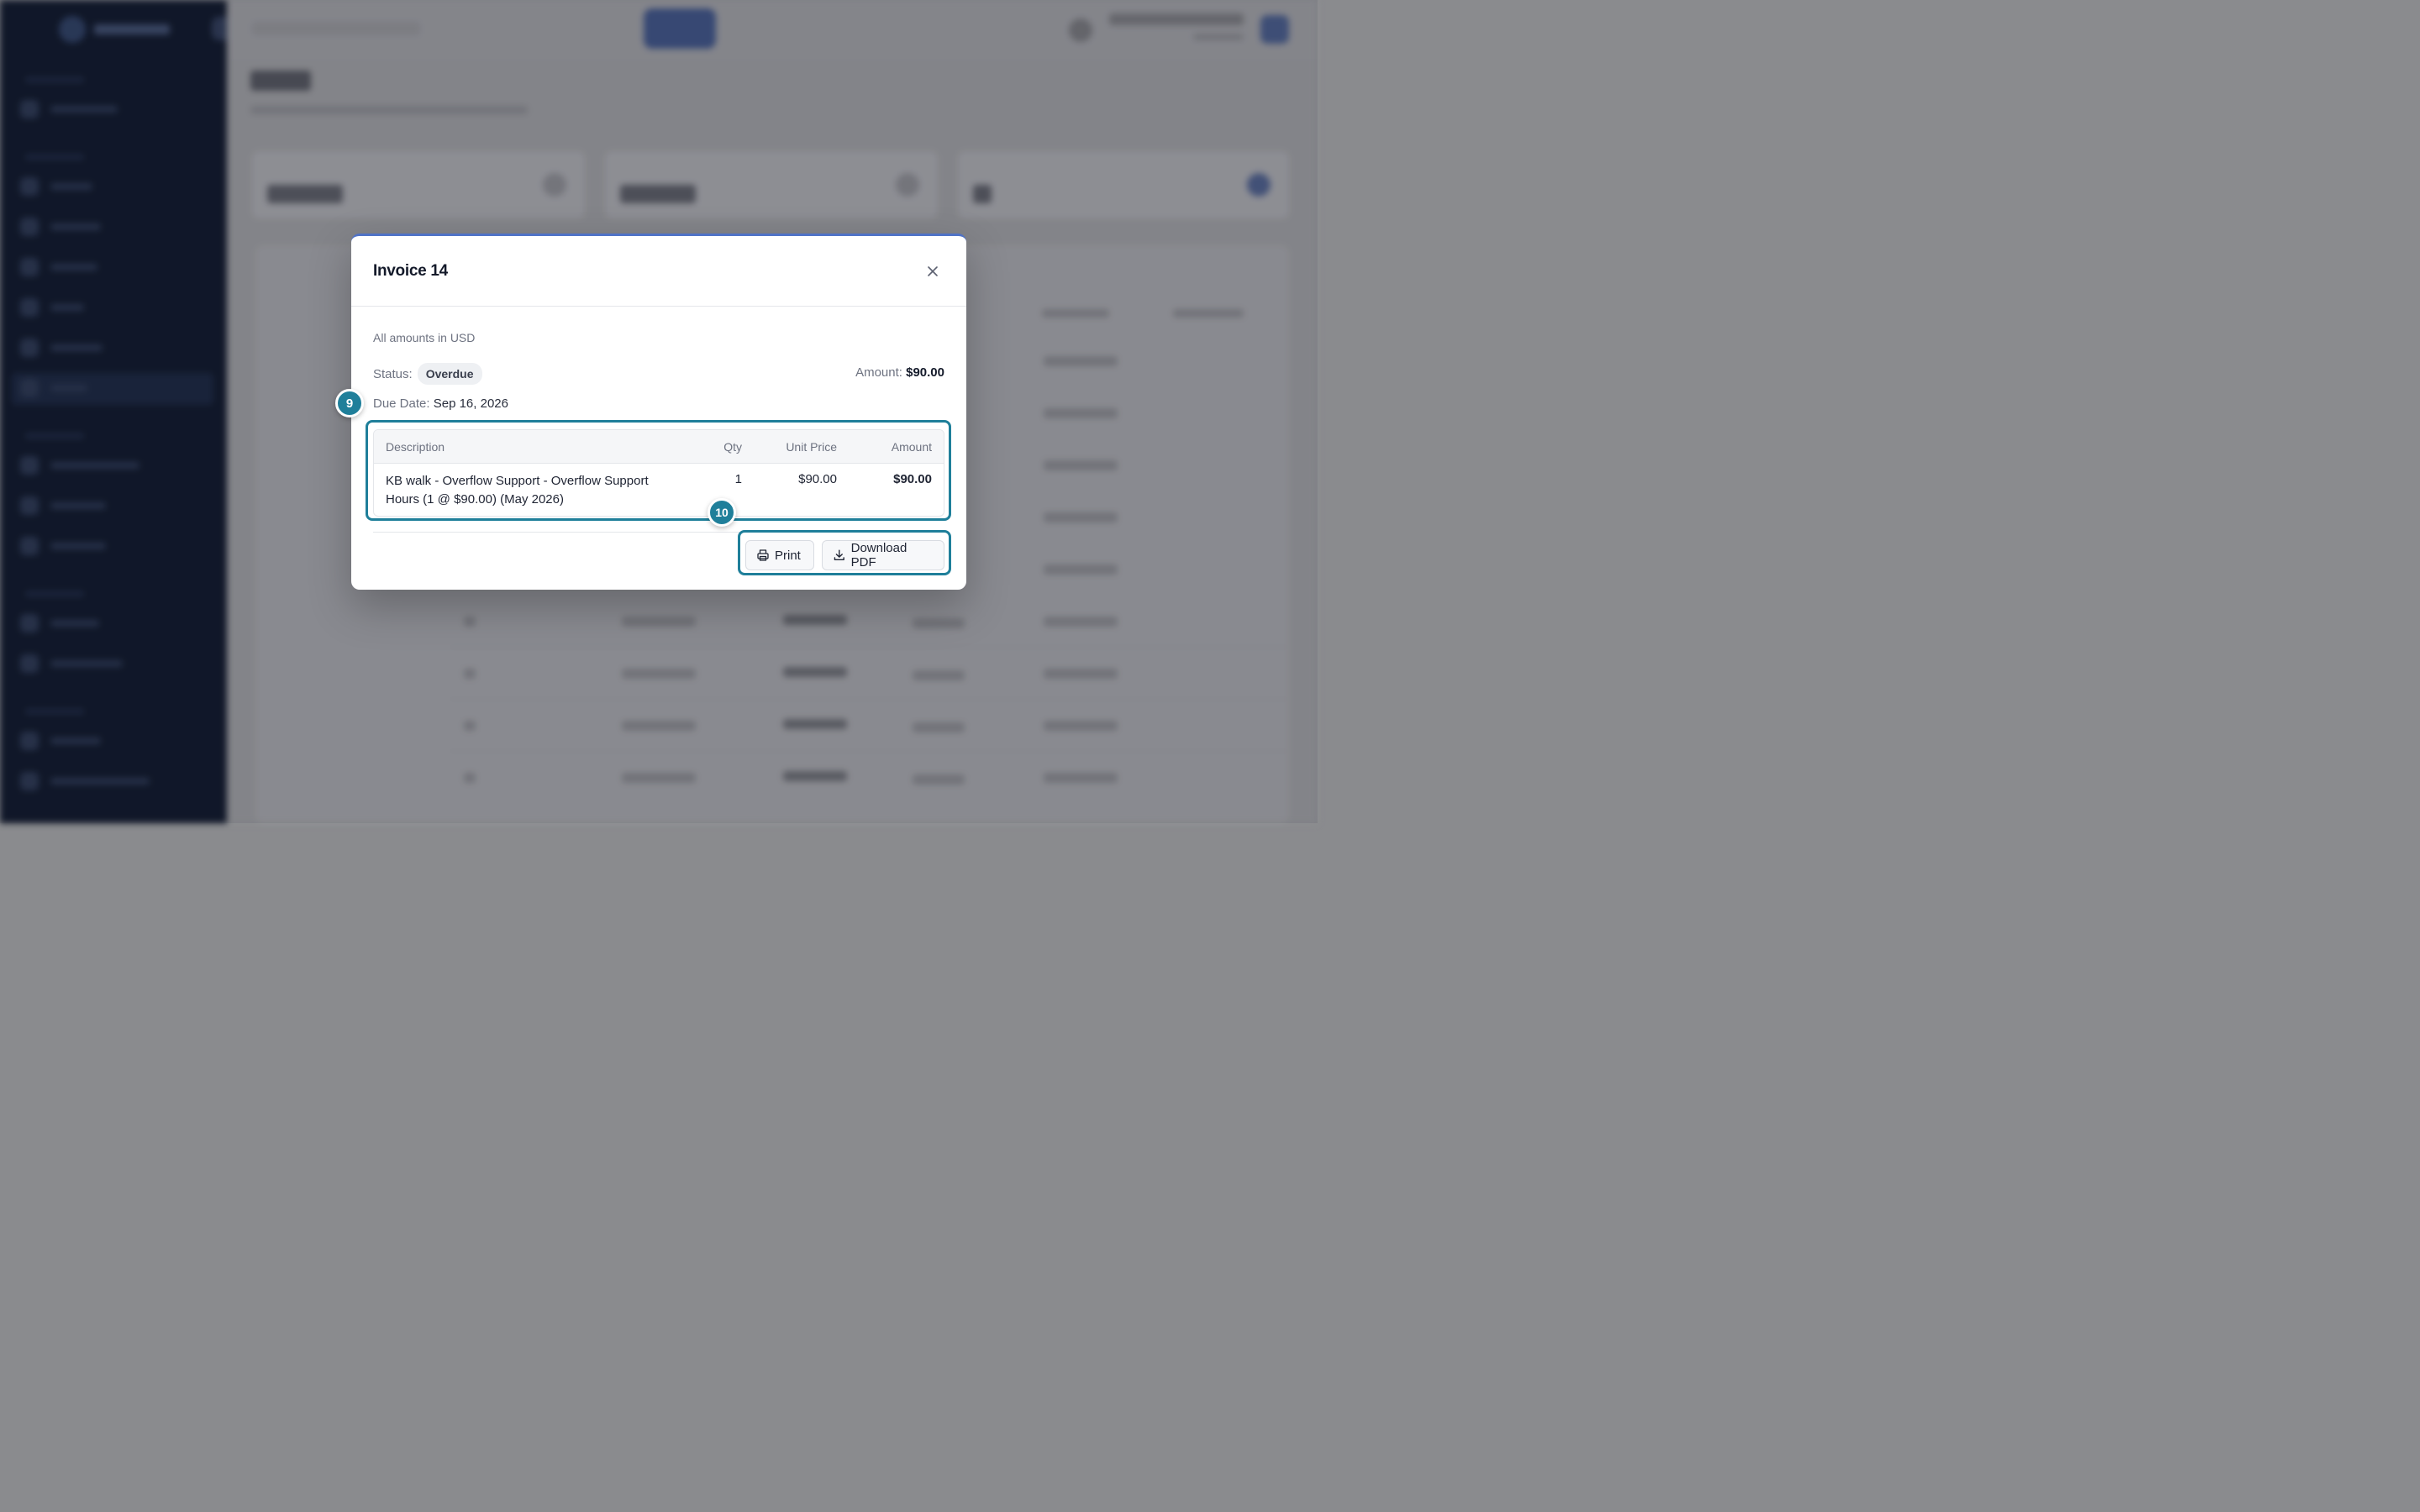  I want to click on amount-row: Amount: $90.00, so click(900, 372).